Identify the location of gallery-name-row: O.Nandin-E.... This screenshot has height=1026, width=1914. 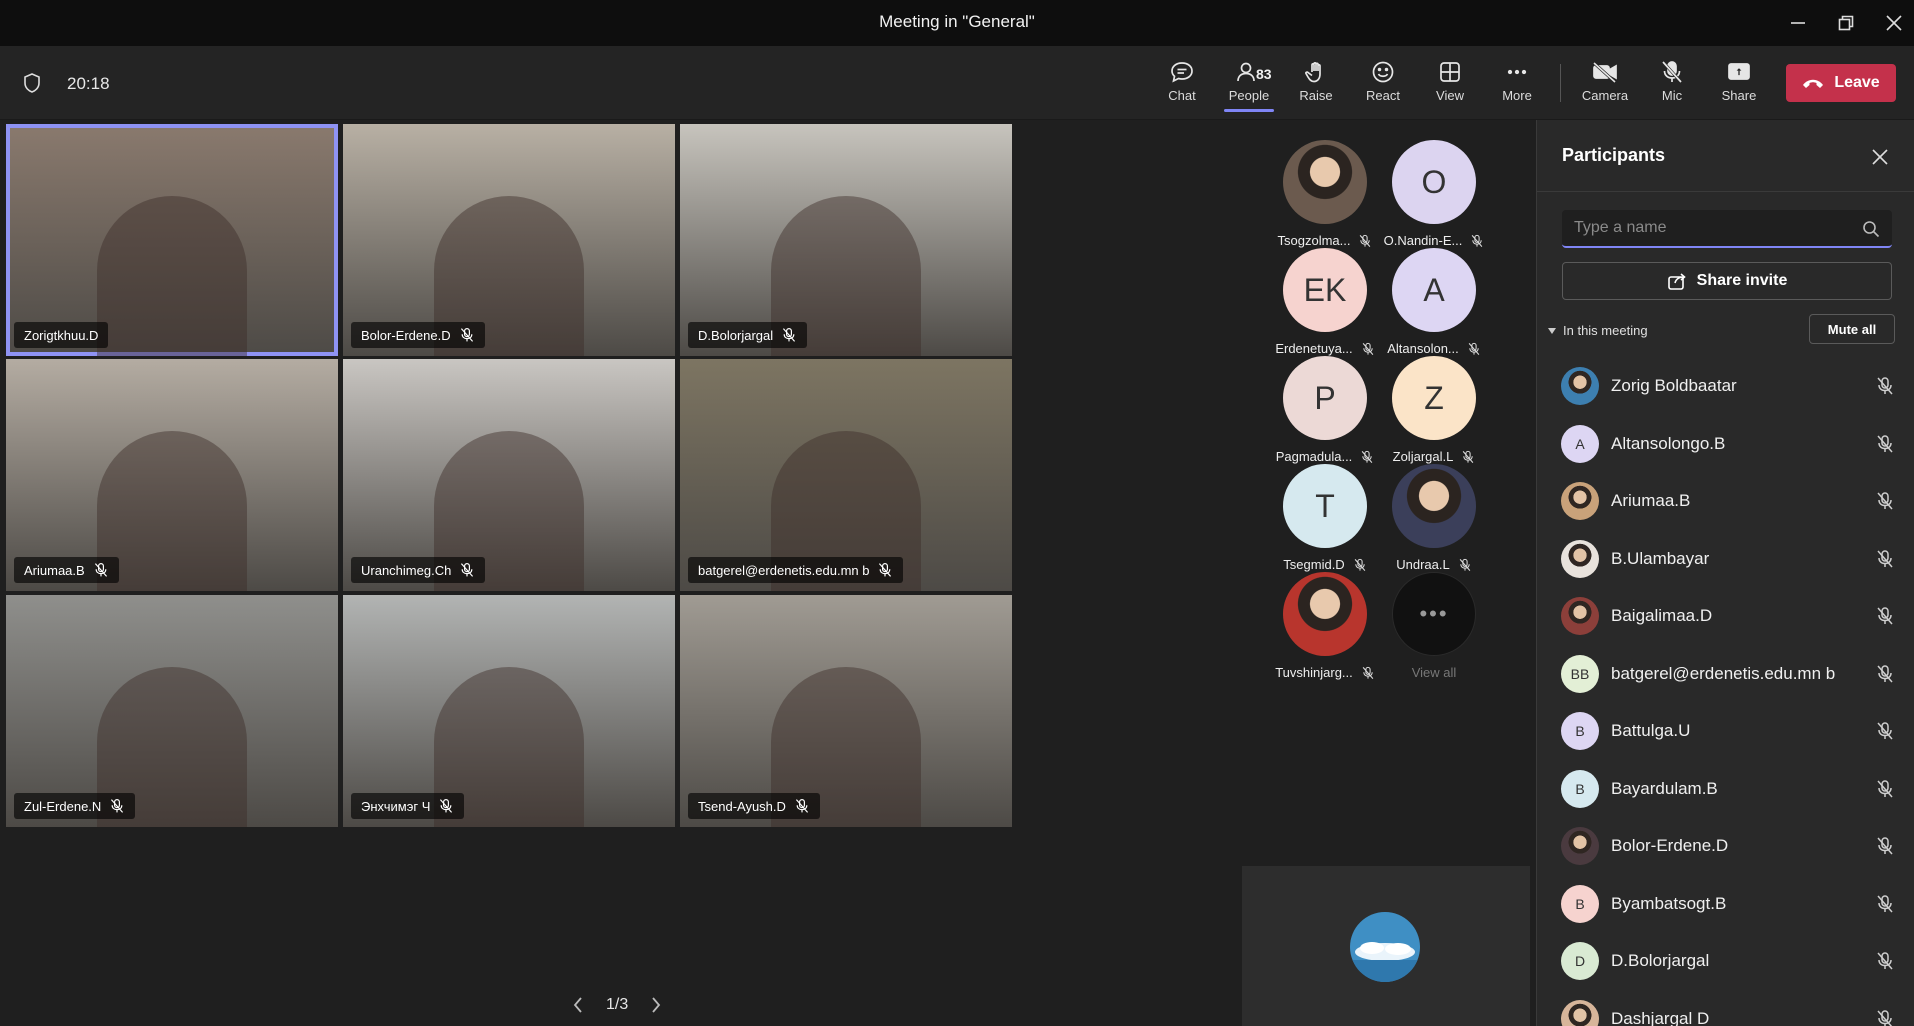
(1434, 240).